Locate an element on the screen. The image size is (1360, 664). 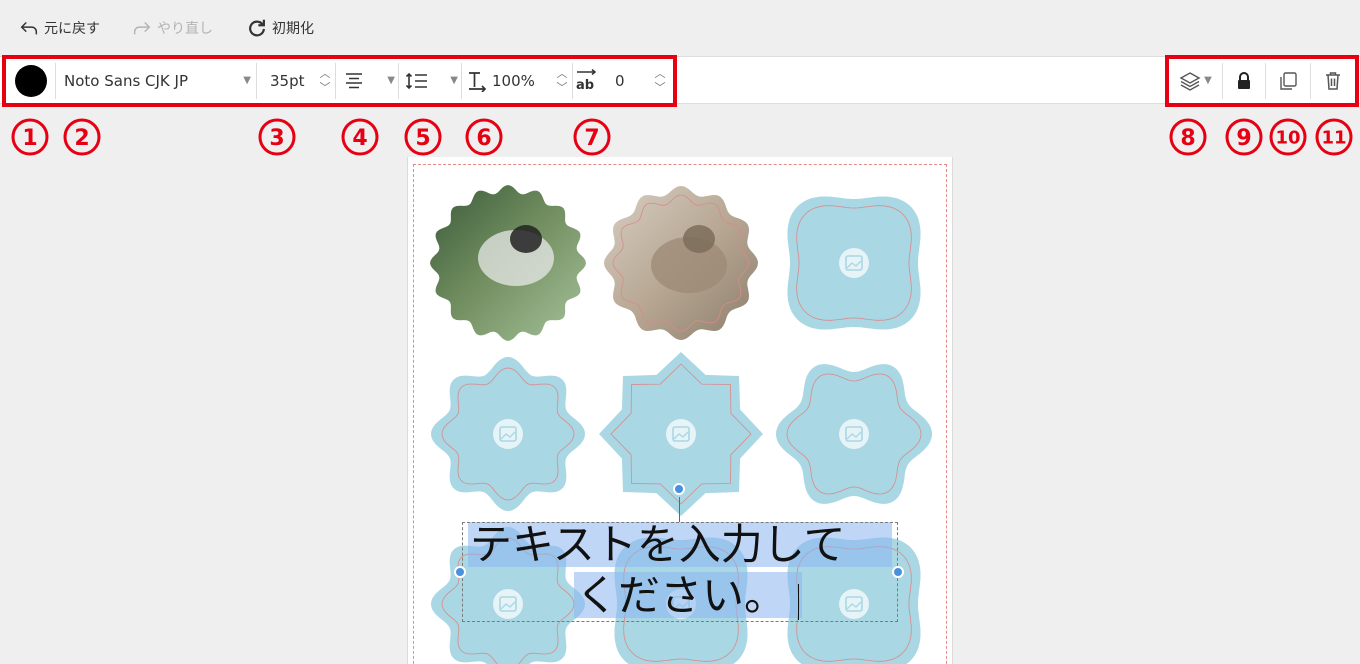
text-line-1: テキストを入力して is located at coordinates (657, 545).